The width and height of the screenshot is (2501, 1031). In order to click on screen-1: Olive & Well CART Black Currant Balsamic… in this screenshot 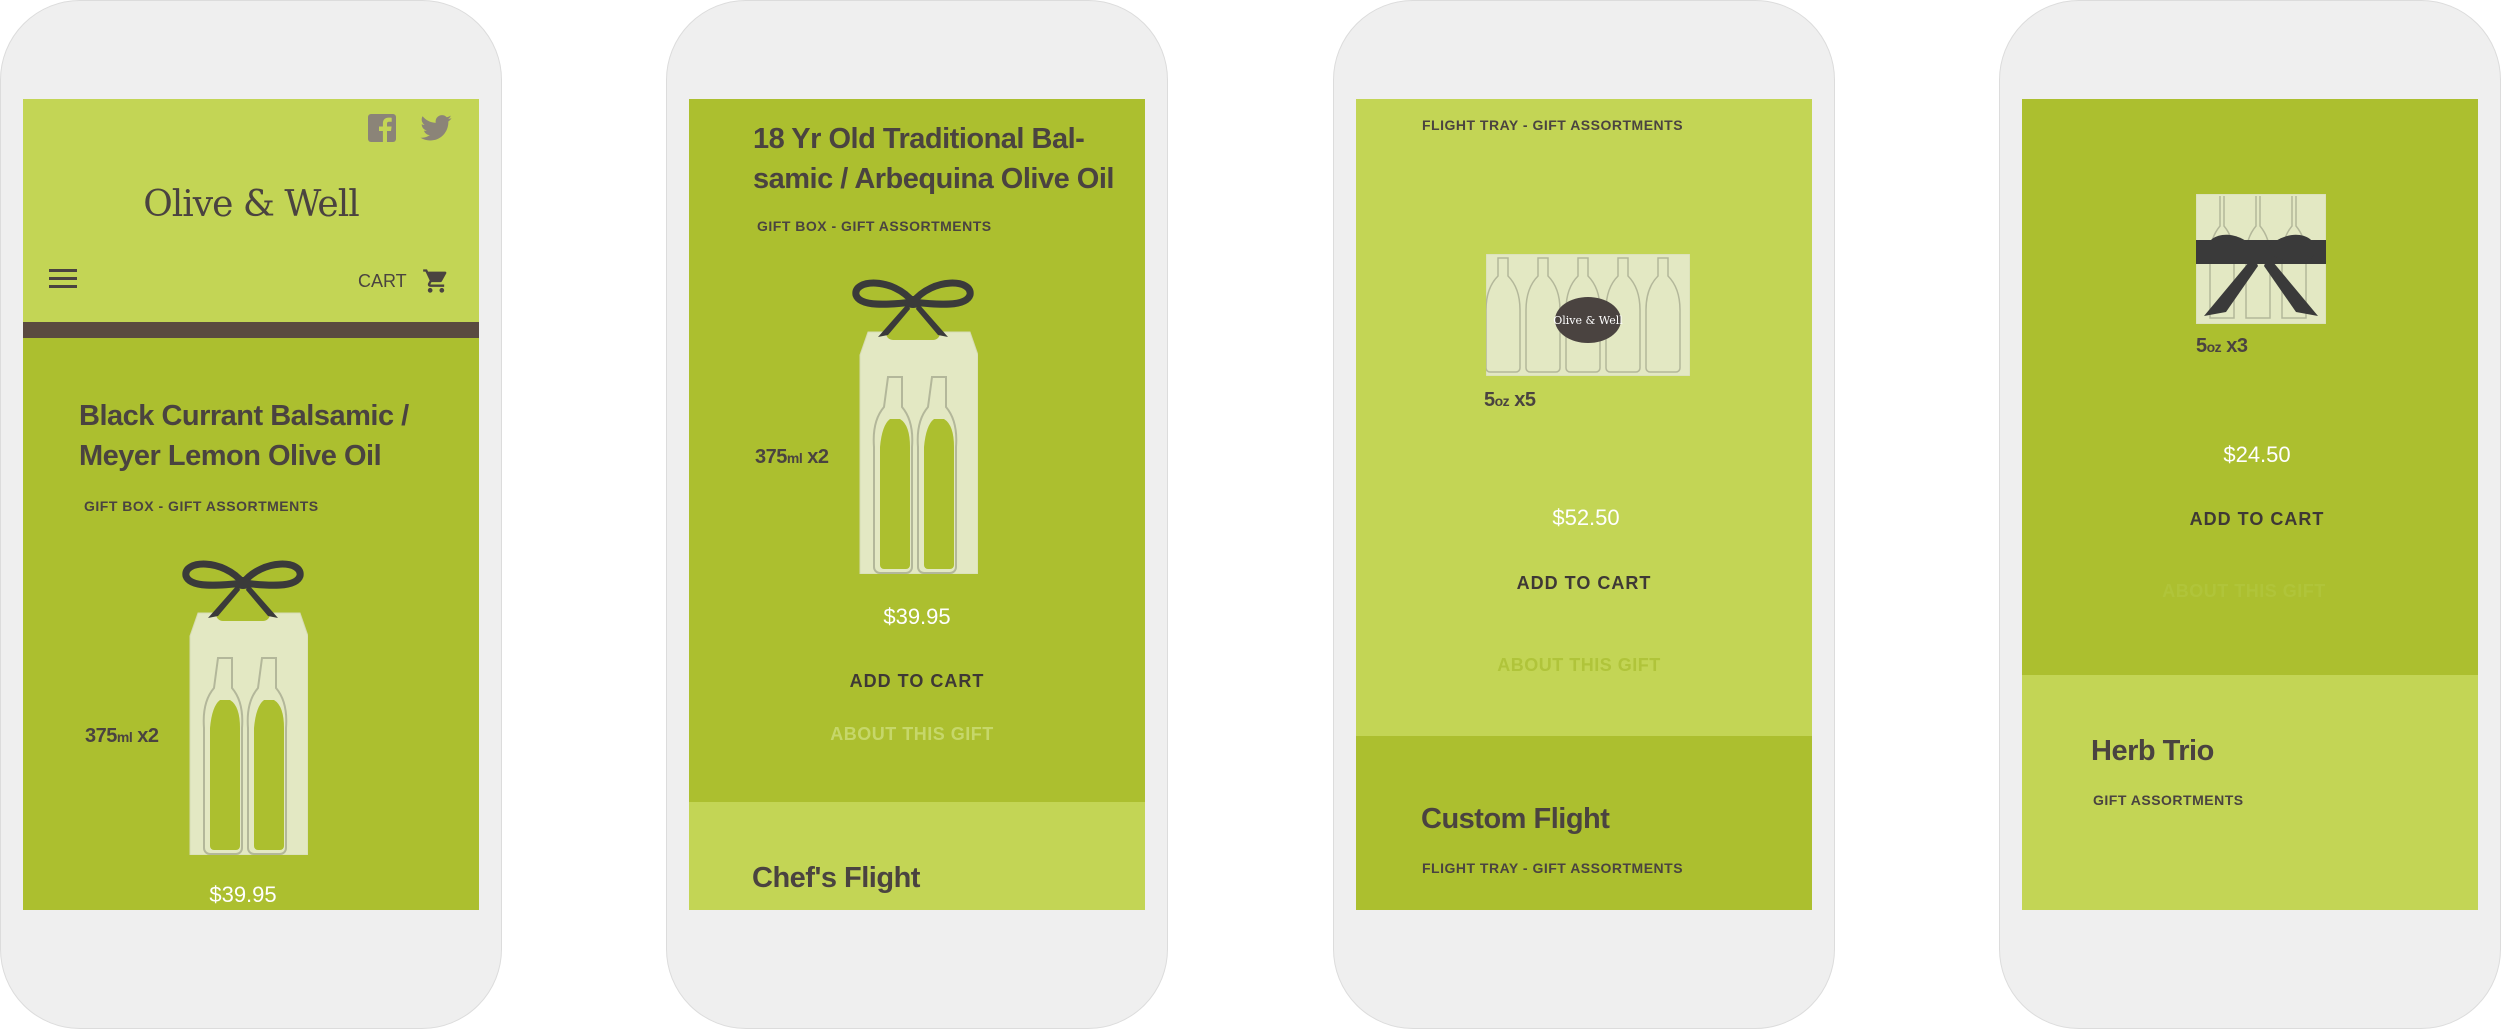, I will do `click(251, 504)`.